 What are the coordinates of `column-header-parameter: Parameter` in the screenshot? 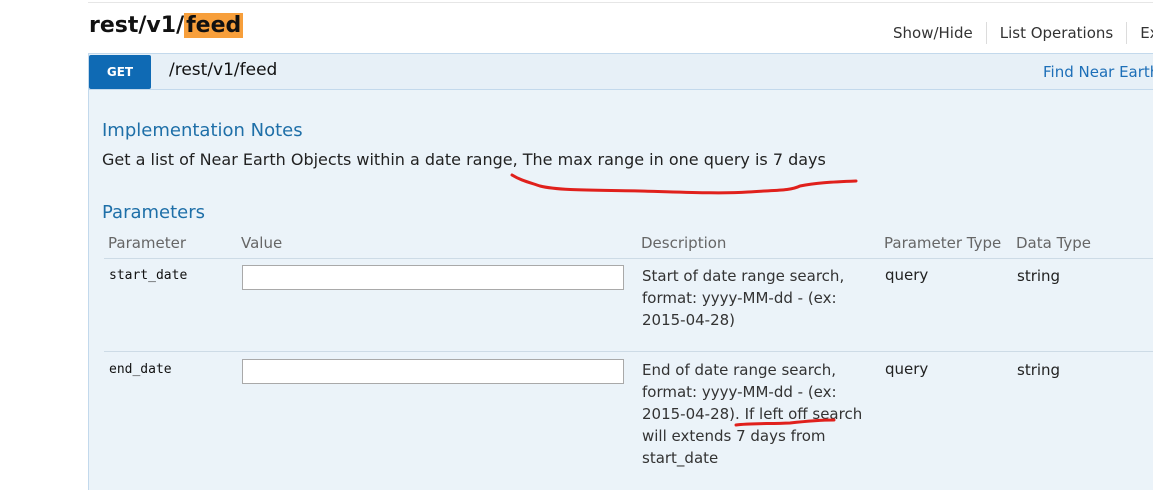 It's located at (147, 243).